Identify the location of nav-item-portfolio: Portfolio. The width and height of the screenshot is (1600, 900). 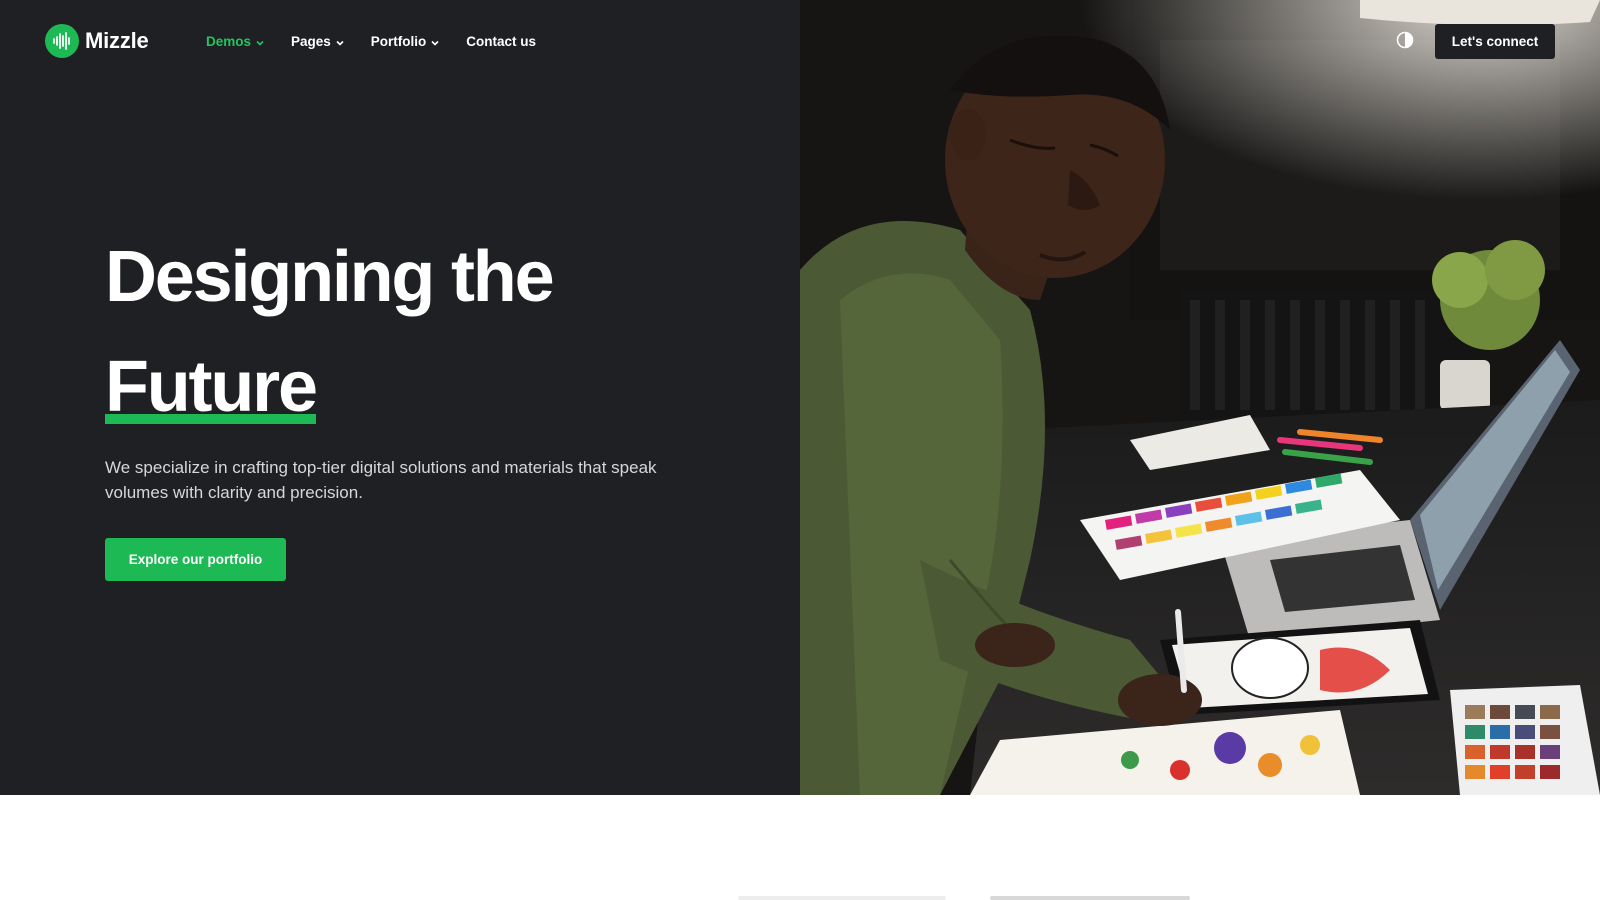
(406, 41).